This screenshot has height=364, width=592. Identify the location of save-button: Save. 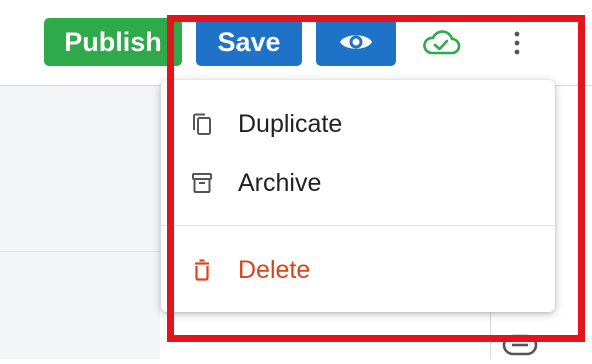
(249, 42).